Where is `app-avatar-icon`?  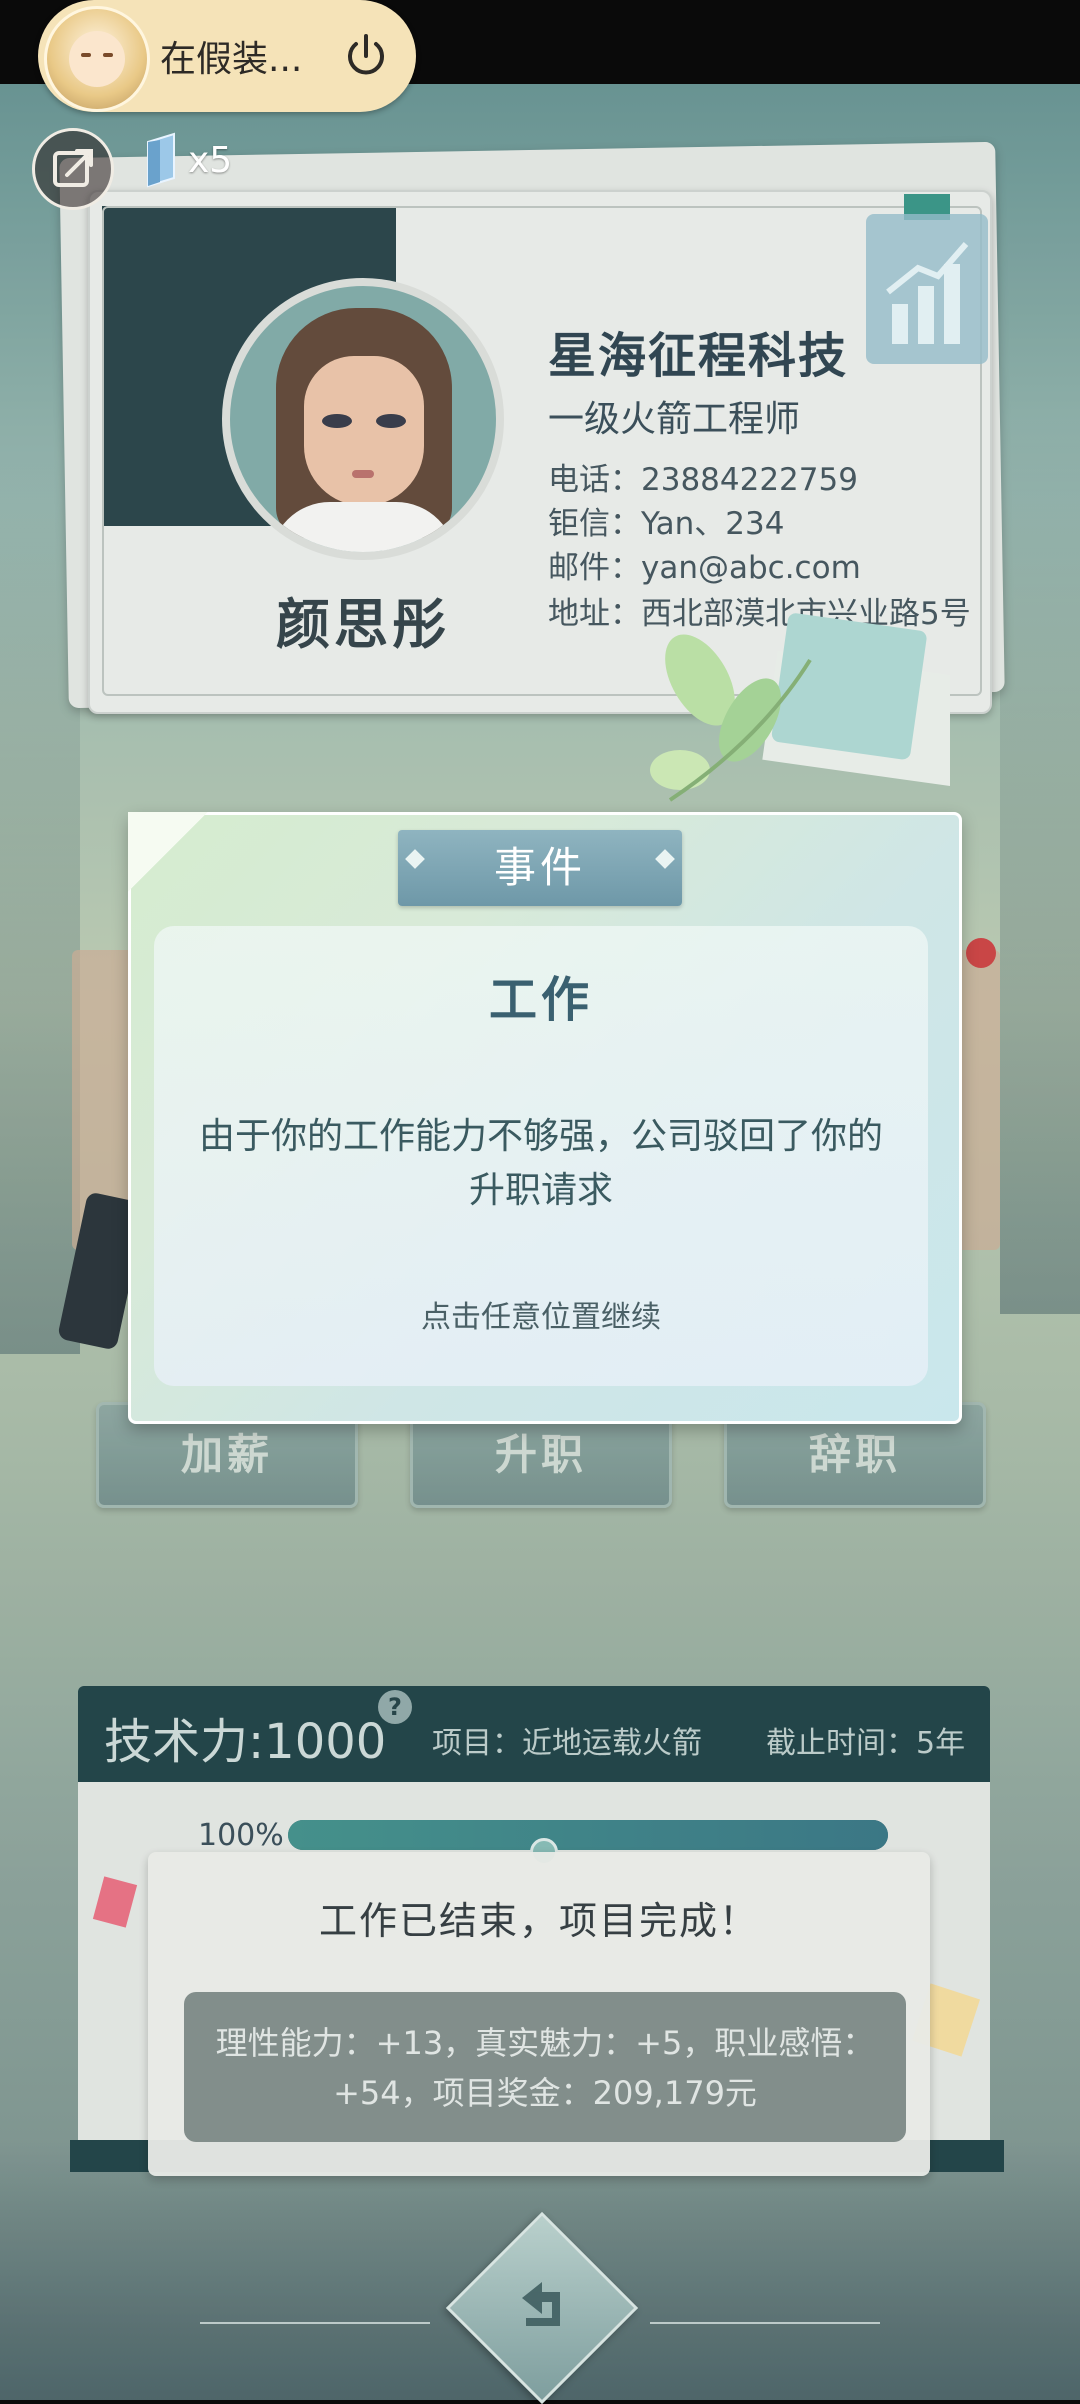
app-avatar-icon is located at coordinates (97, 59).